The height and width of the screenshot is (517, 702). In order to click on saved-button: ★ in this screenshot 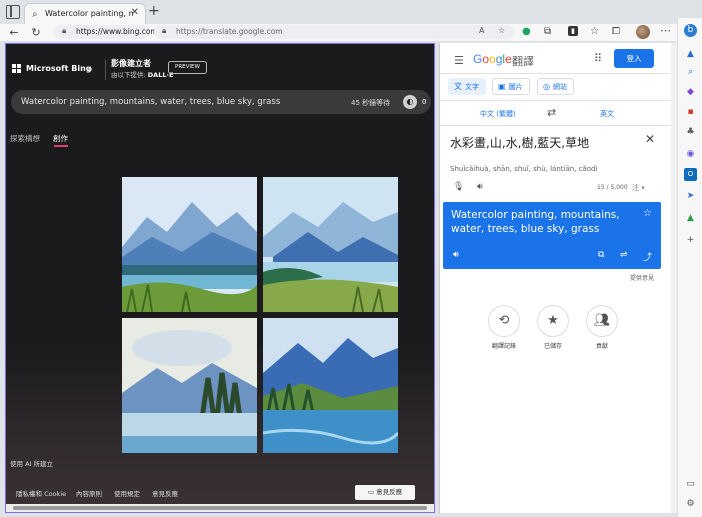, I will do `click(553, 321)`.